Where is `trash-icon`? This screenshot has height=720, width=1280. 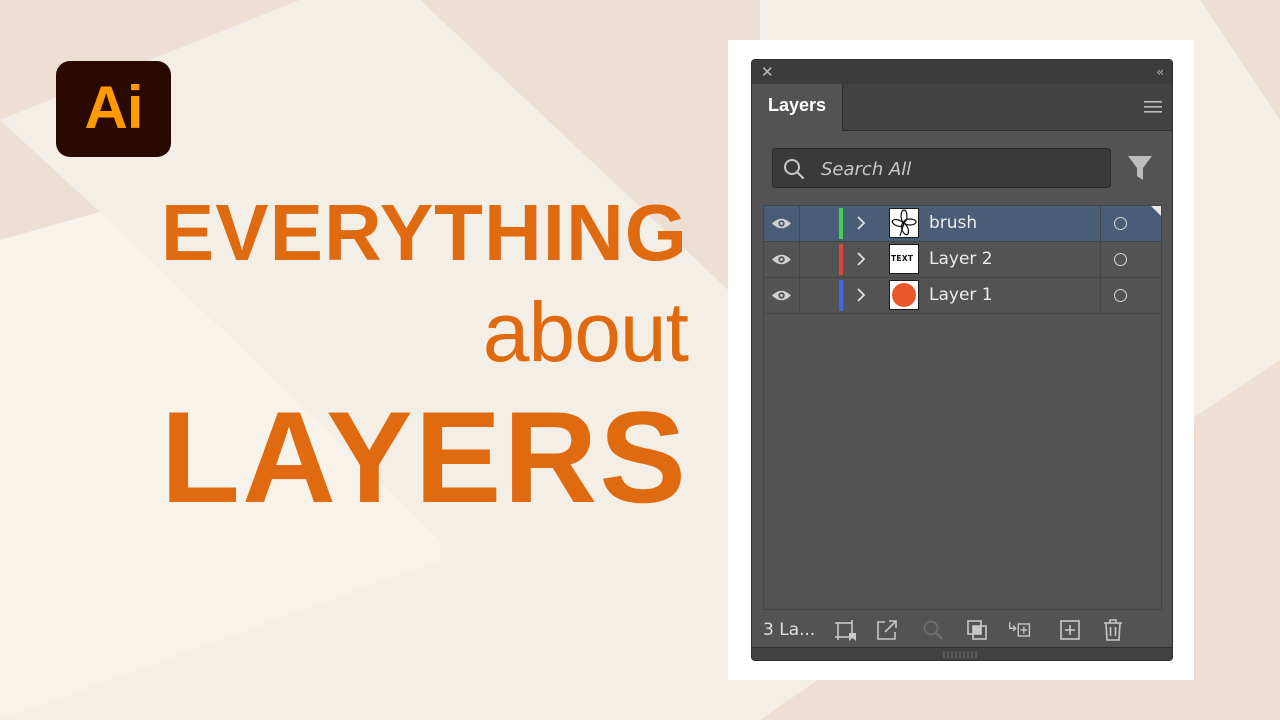 trash-icon is located at coordinates (1113, 630).